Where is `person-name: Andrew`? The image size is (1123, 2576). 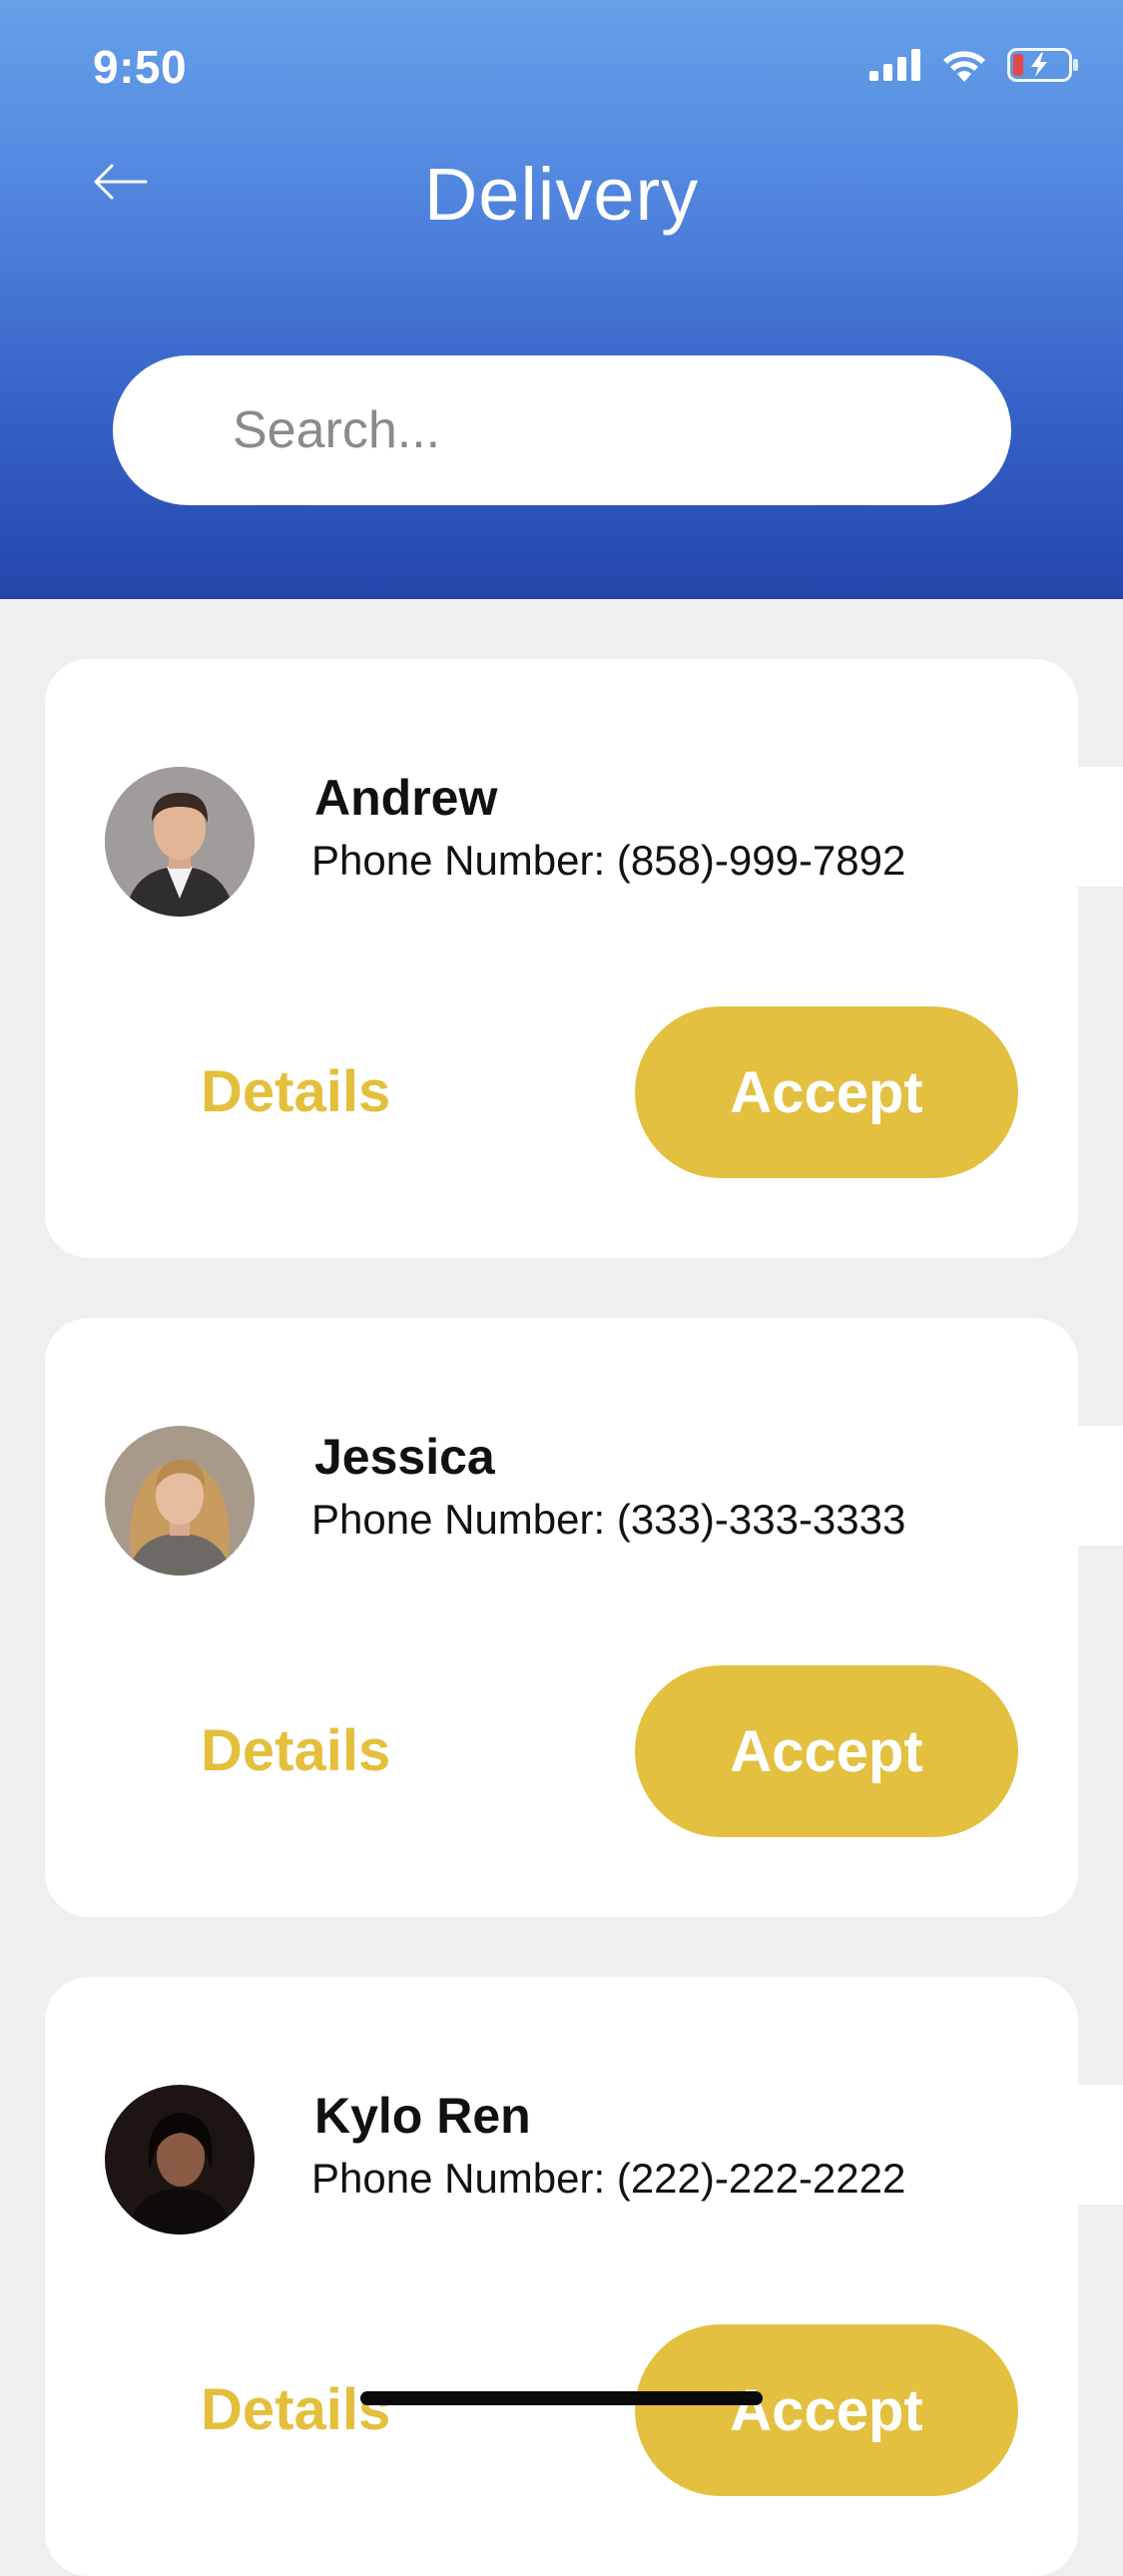
person-name: Andrew is located at coordinates (406, 798).